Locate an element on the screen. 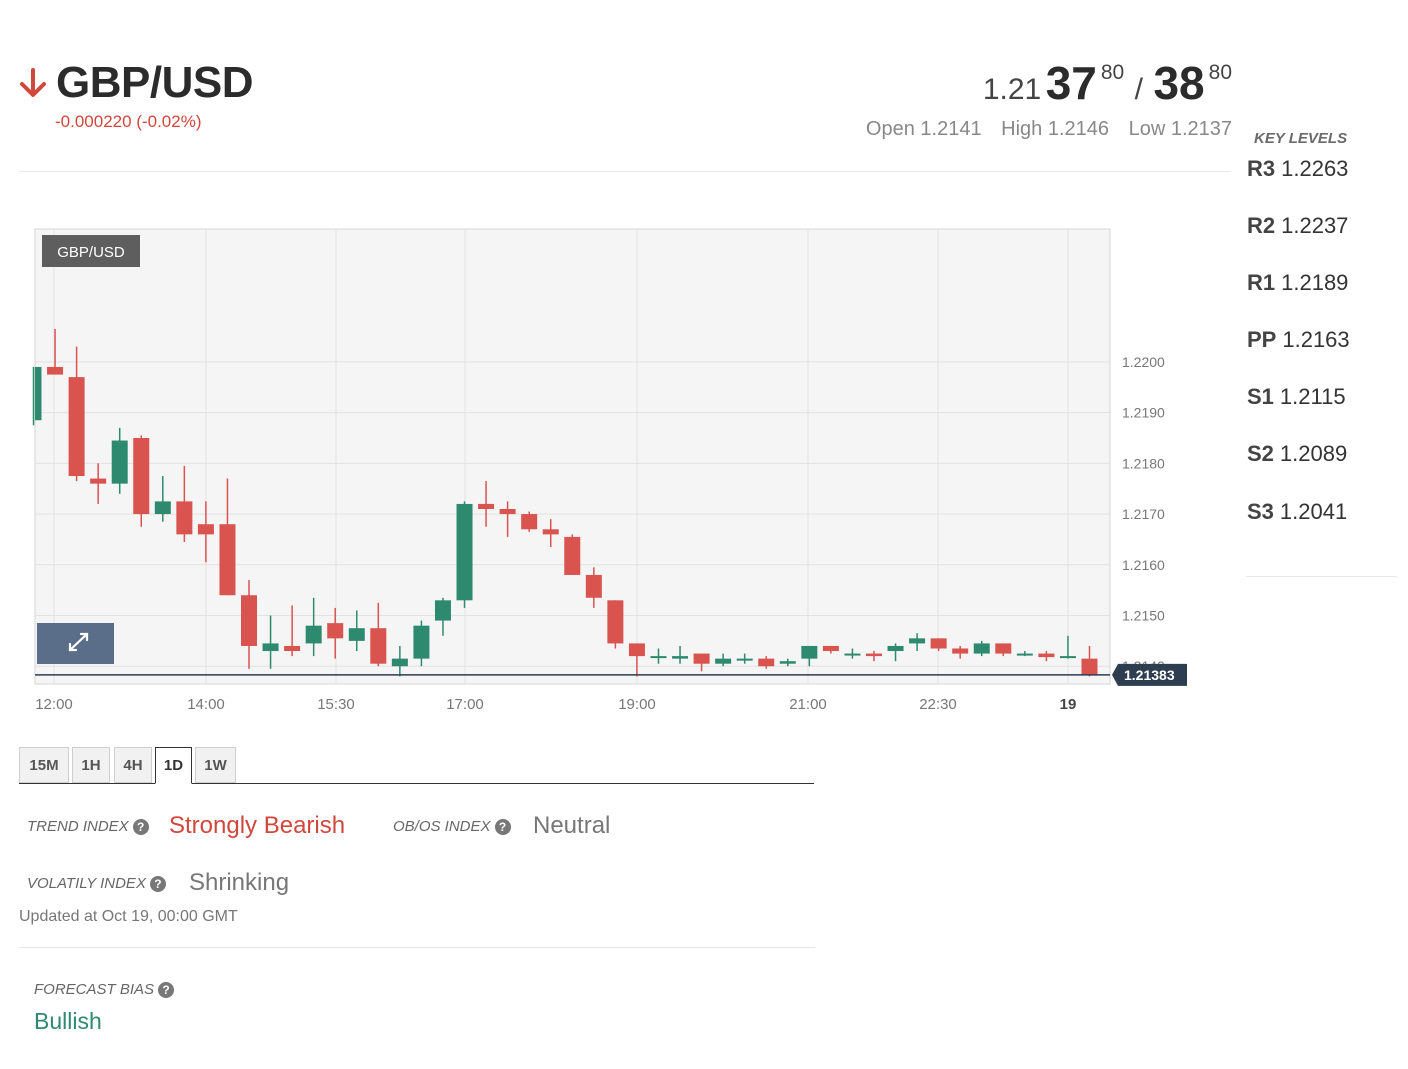  section-divider is located at coordinates (417, 947).